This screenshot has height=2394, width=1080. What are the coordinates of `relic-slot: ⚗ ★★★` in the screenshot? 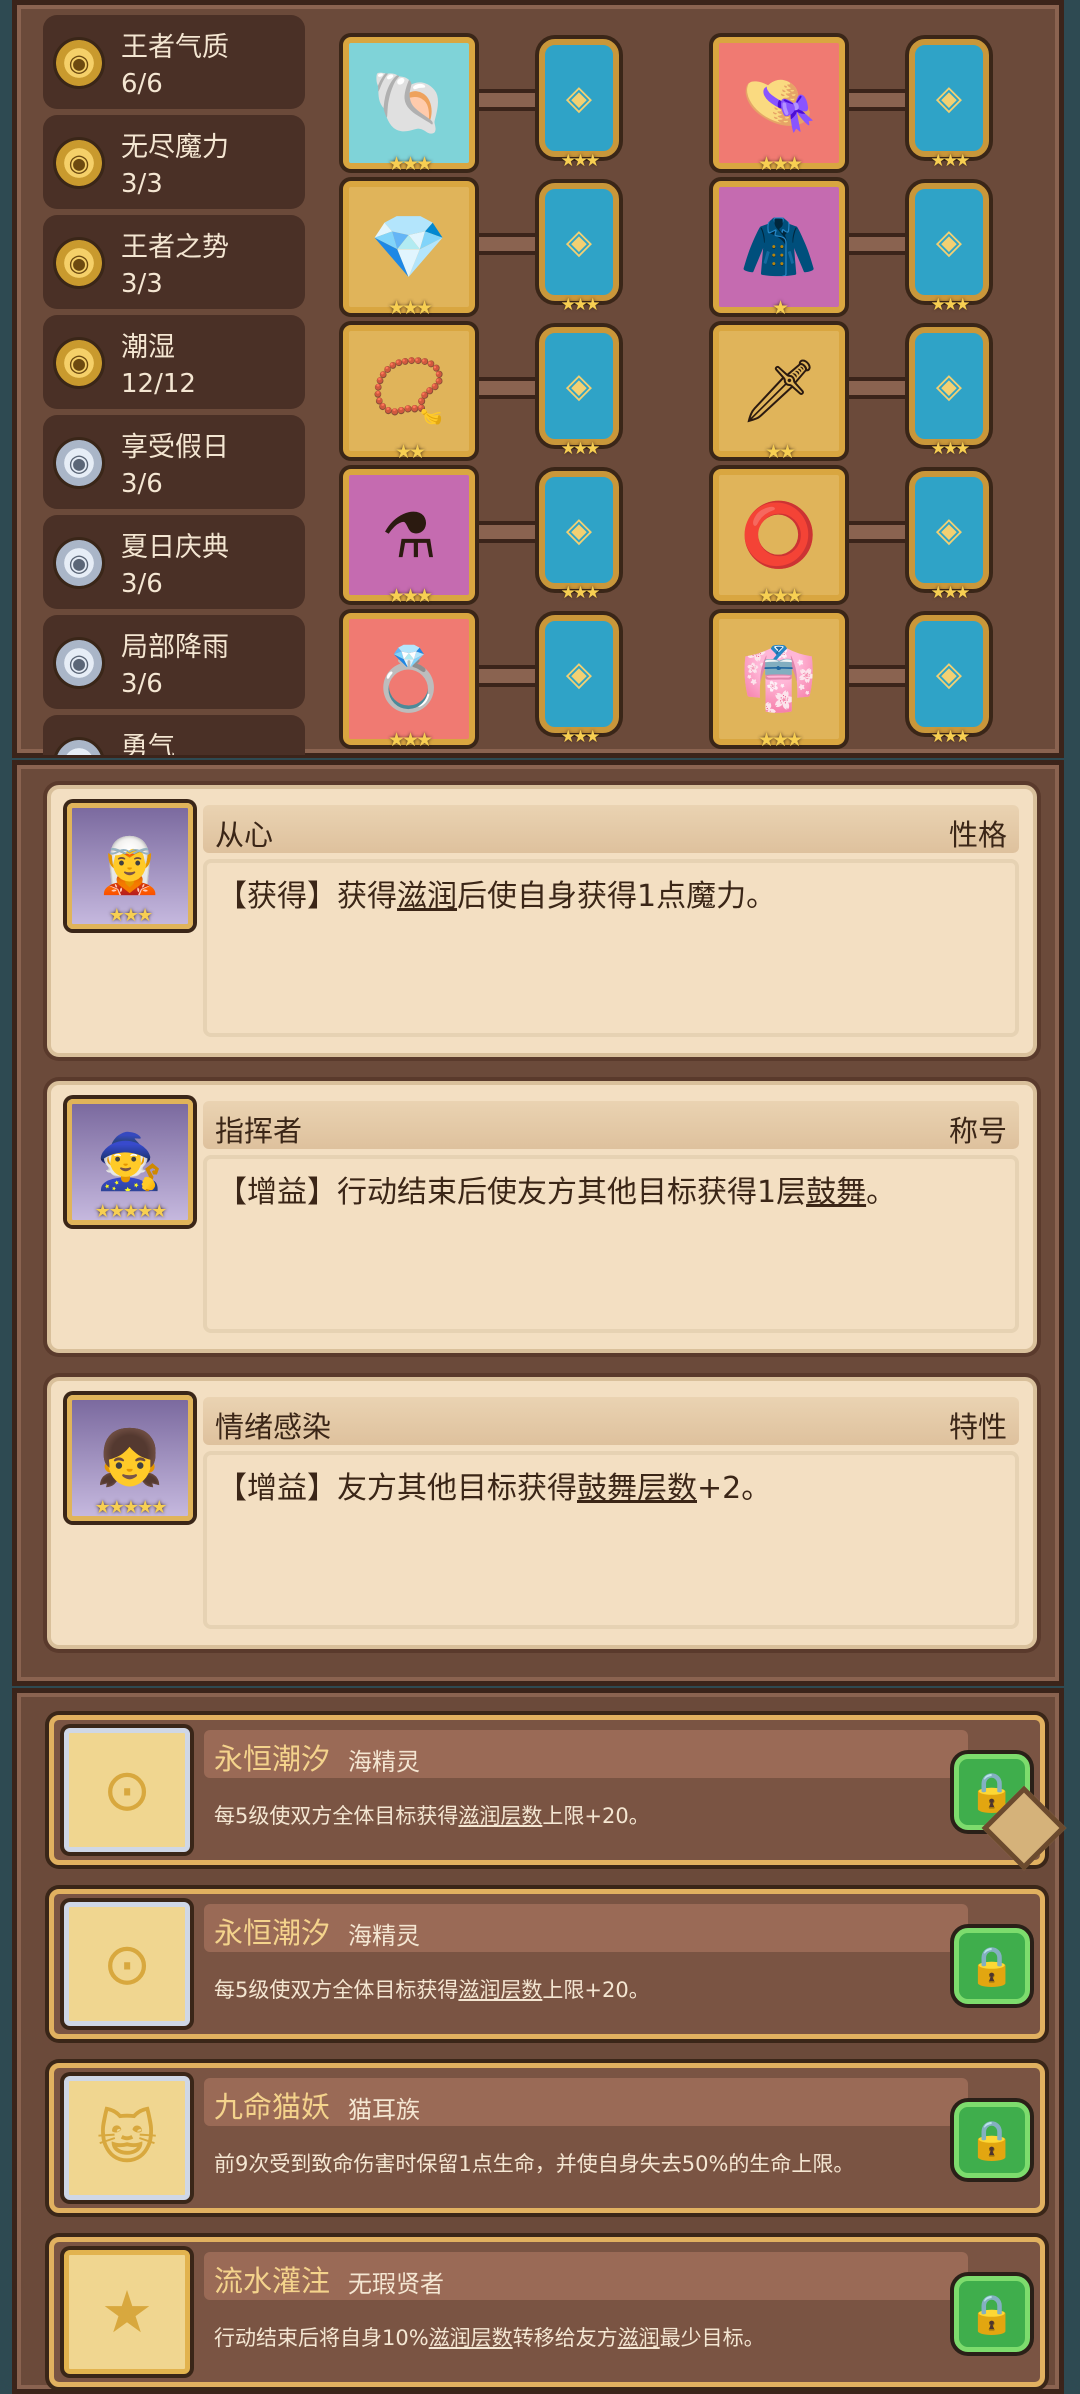 It's located at (409, 538).